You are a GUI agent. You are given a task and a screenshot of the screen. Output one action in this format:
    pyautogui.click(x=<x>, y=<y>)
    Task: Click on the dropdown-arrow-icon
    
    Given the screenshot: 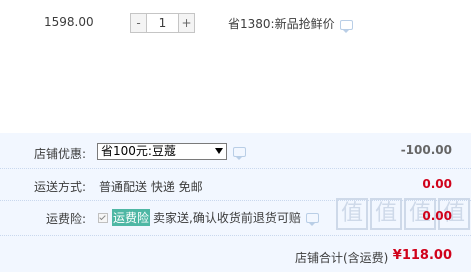 What is the action you would take?
    pyautogui.click(x=219, y=151)
    